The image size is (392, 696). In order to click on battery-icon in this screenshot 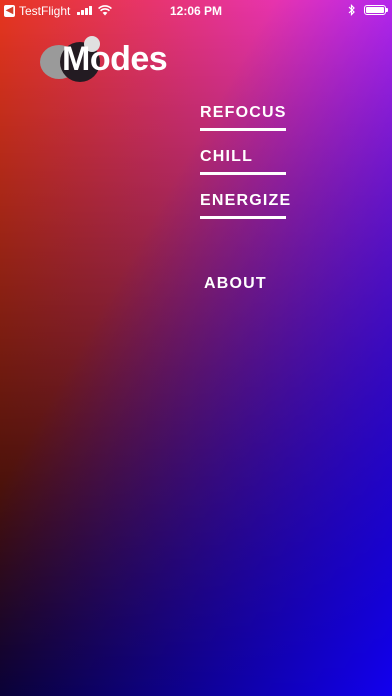, I will do `click(376, 10)`.